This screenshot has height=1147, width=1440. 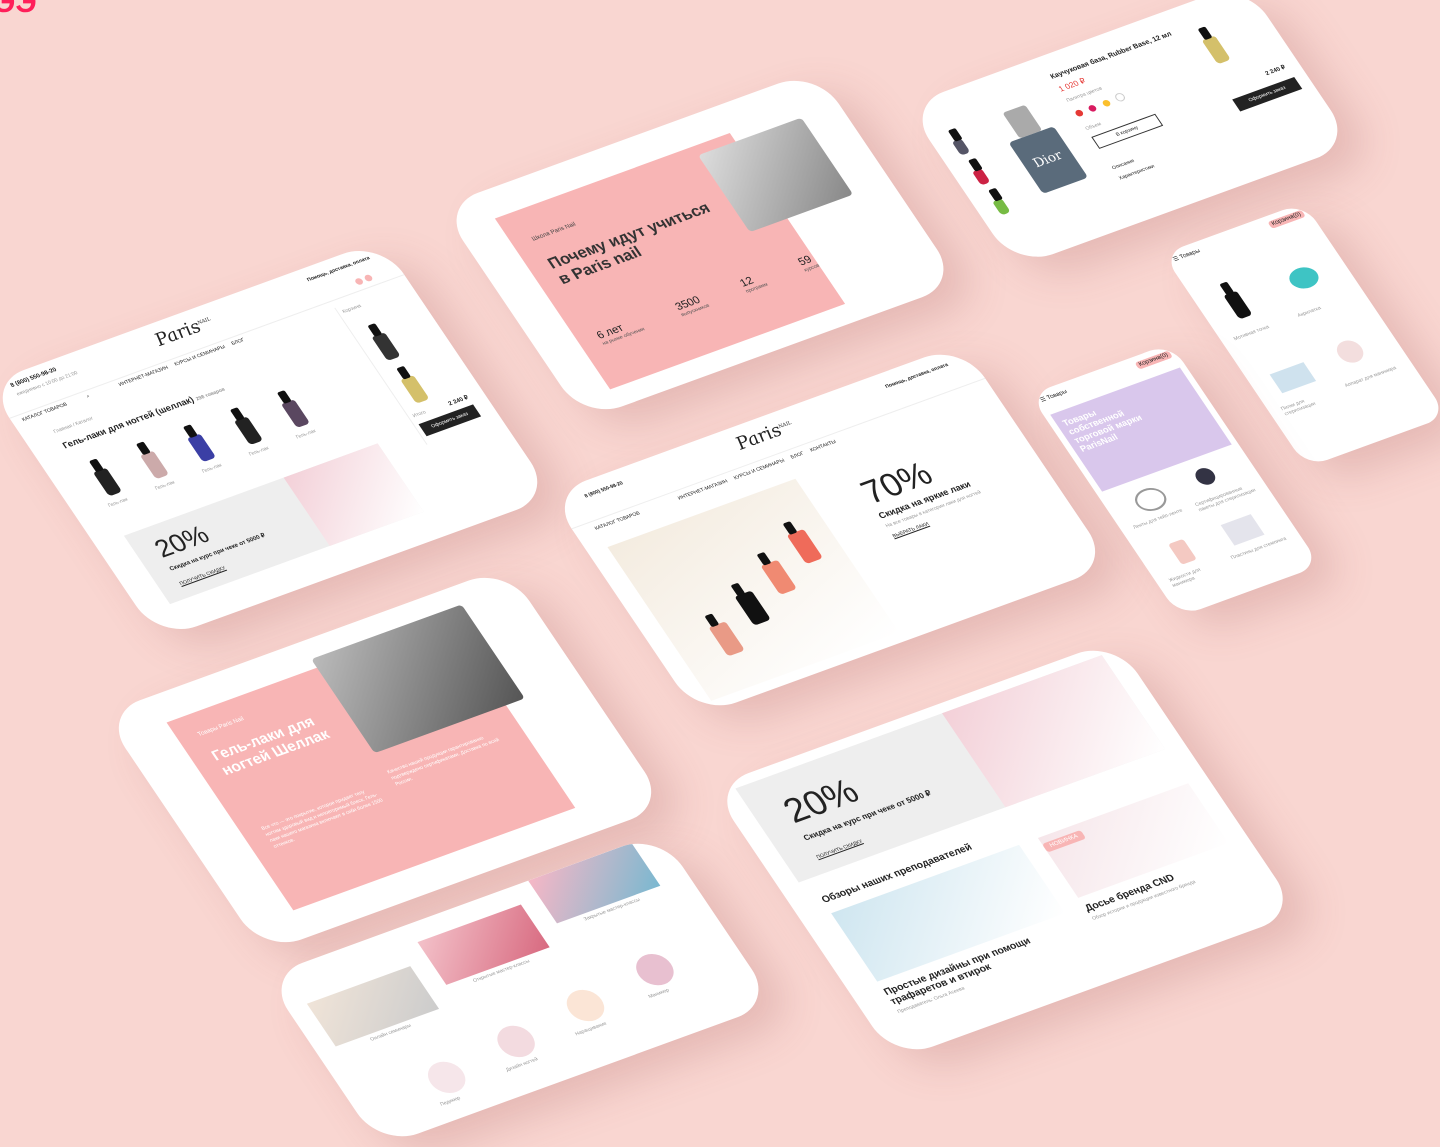 I want to click on search-icon: ⌕, so click(x=88, y=396).